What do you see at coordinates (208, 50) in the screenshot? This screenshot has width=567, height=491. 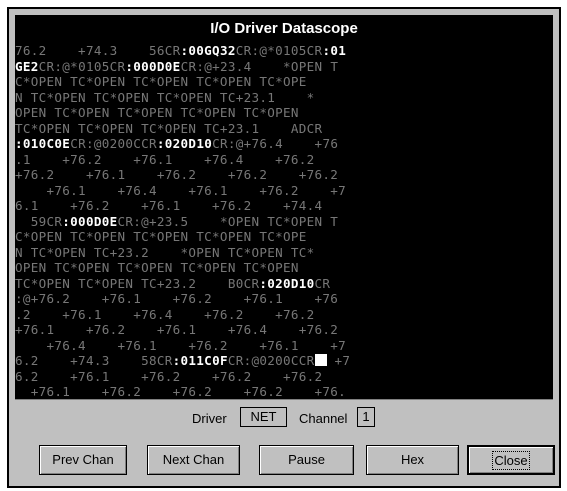 I see `scope-highlight-text: :00GQ32` at bounding box center [208, 50].